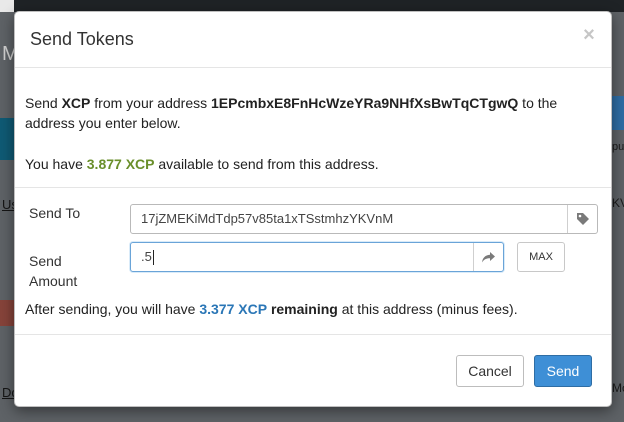 The width and height of the screenshot is (624, 422). I want to click on available-amount: 3.877 XCP, so click(120, 164).